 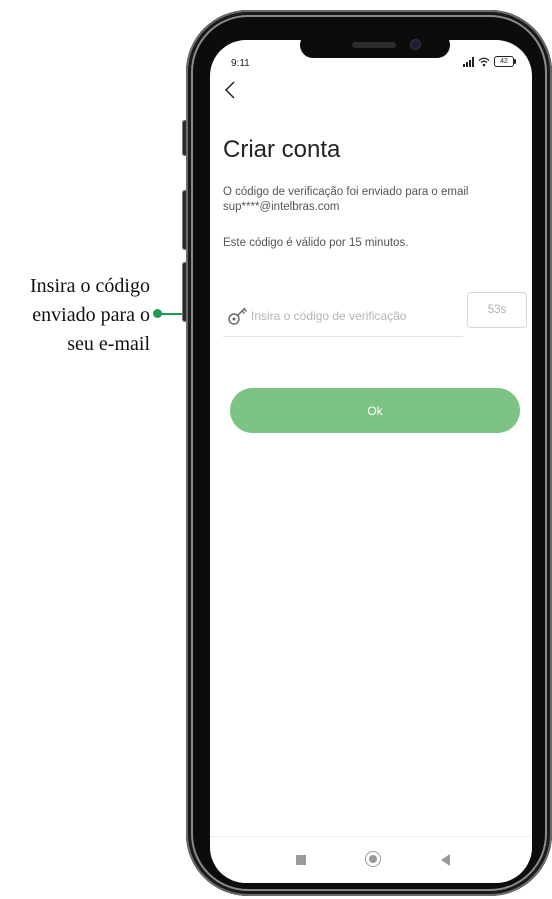 I want to click on wifi-icon, so click(x=484, y=61).